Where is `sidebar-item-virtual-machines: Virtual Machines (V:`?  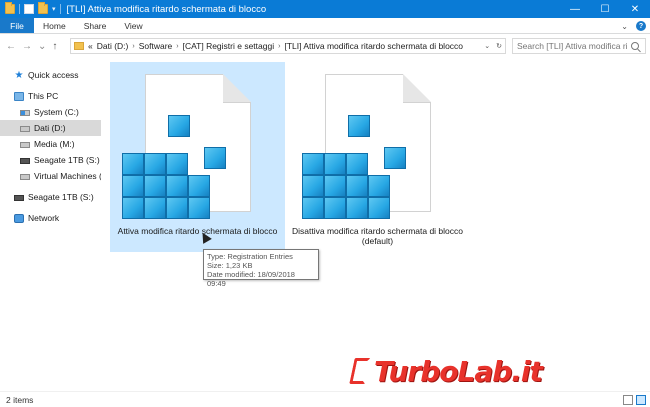
sidebar-item-virtual-machines: Virtual Machines (V: is located at coordinates (50, 176).